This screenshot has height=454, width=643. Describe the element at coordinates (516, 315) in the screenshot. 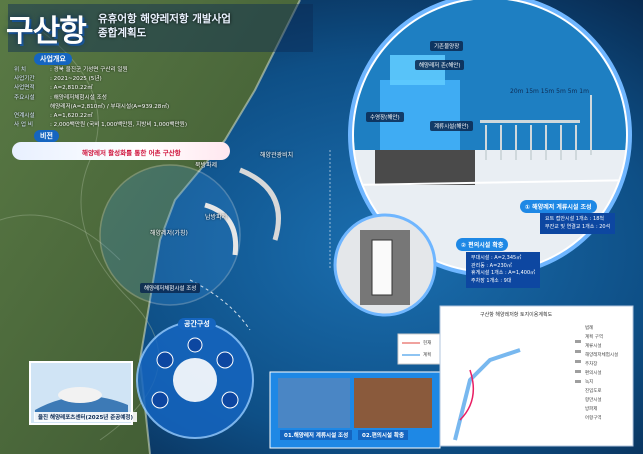

I see `plan-sheet-title: 구산항 해양레저항 토지이용계획도` at that location.